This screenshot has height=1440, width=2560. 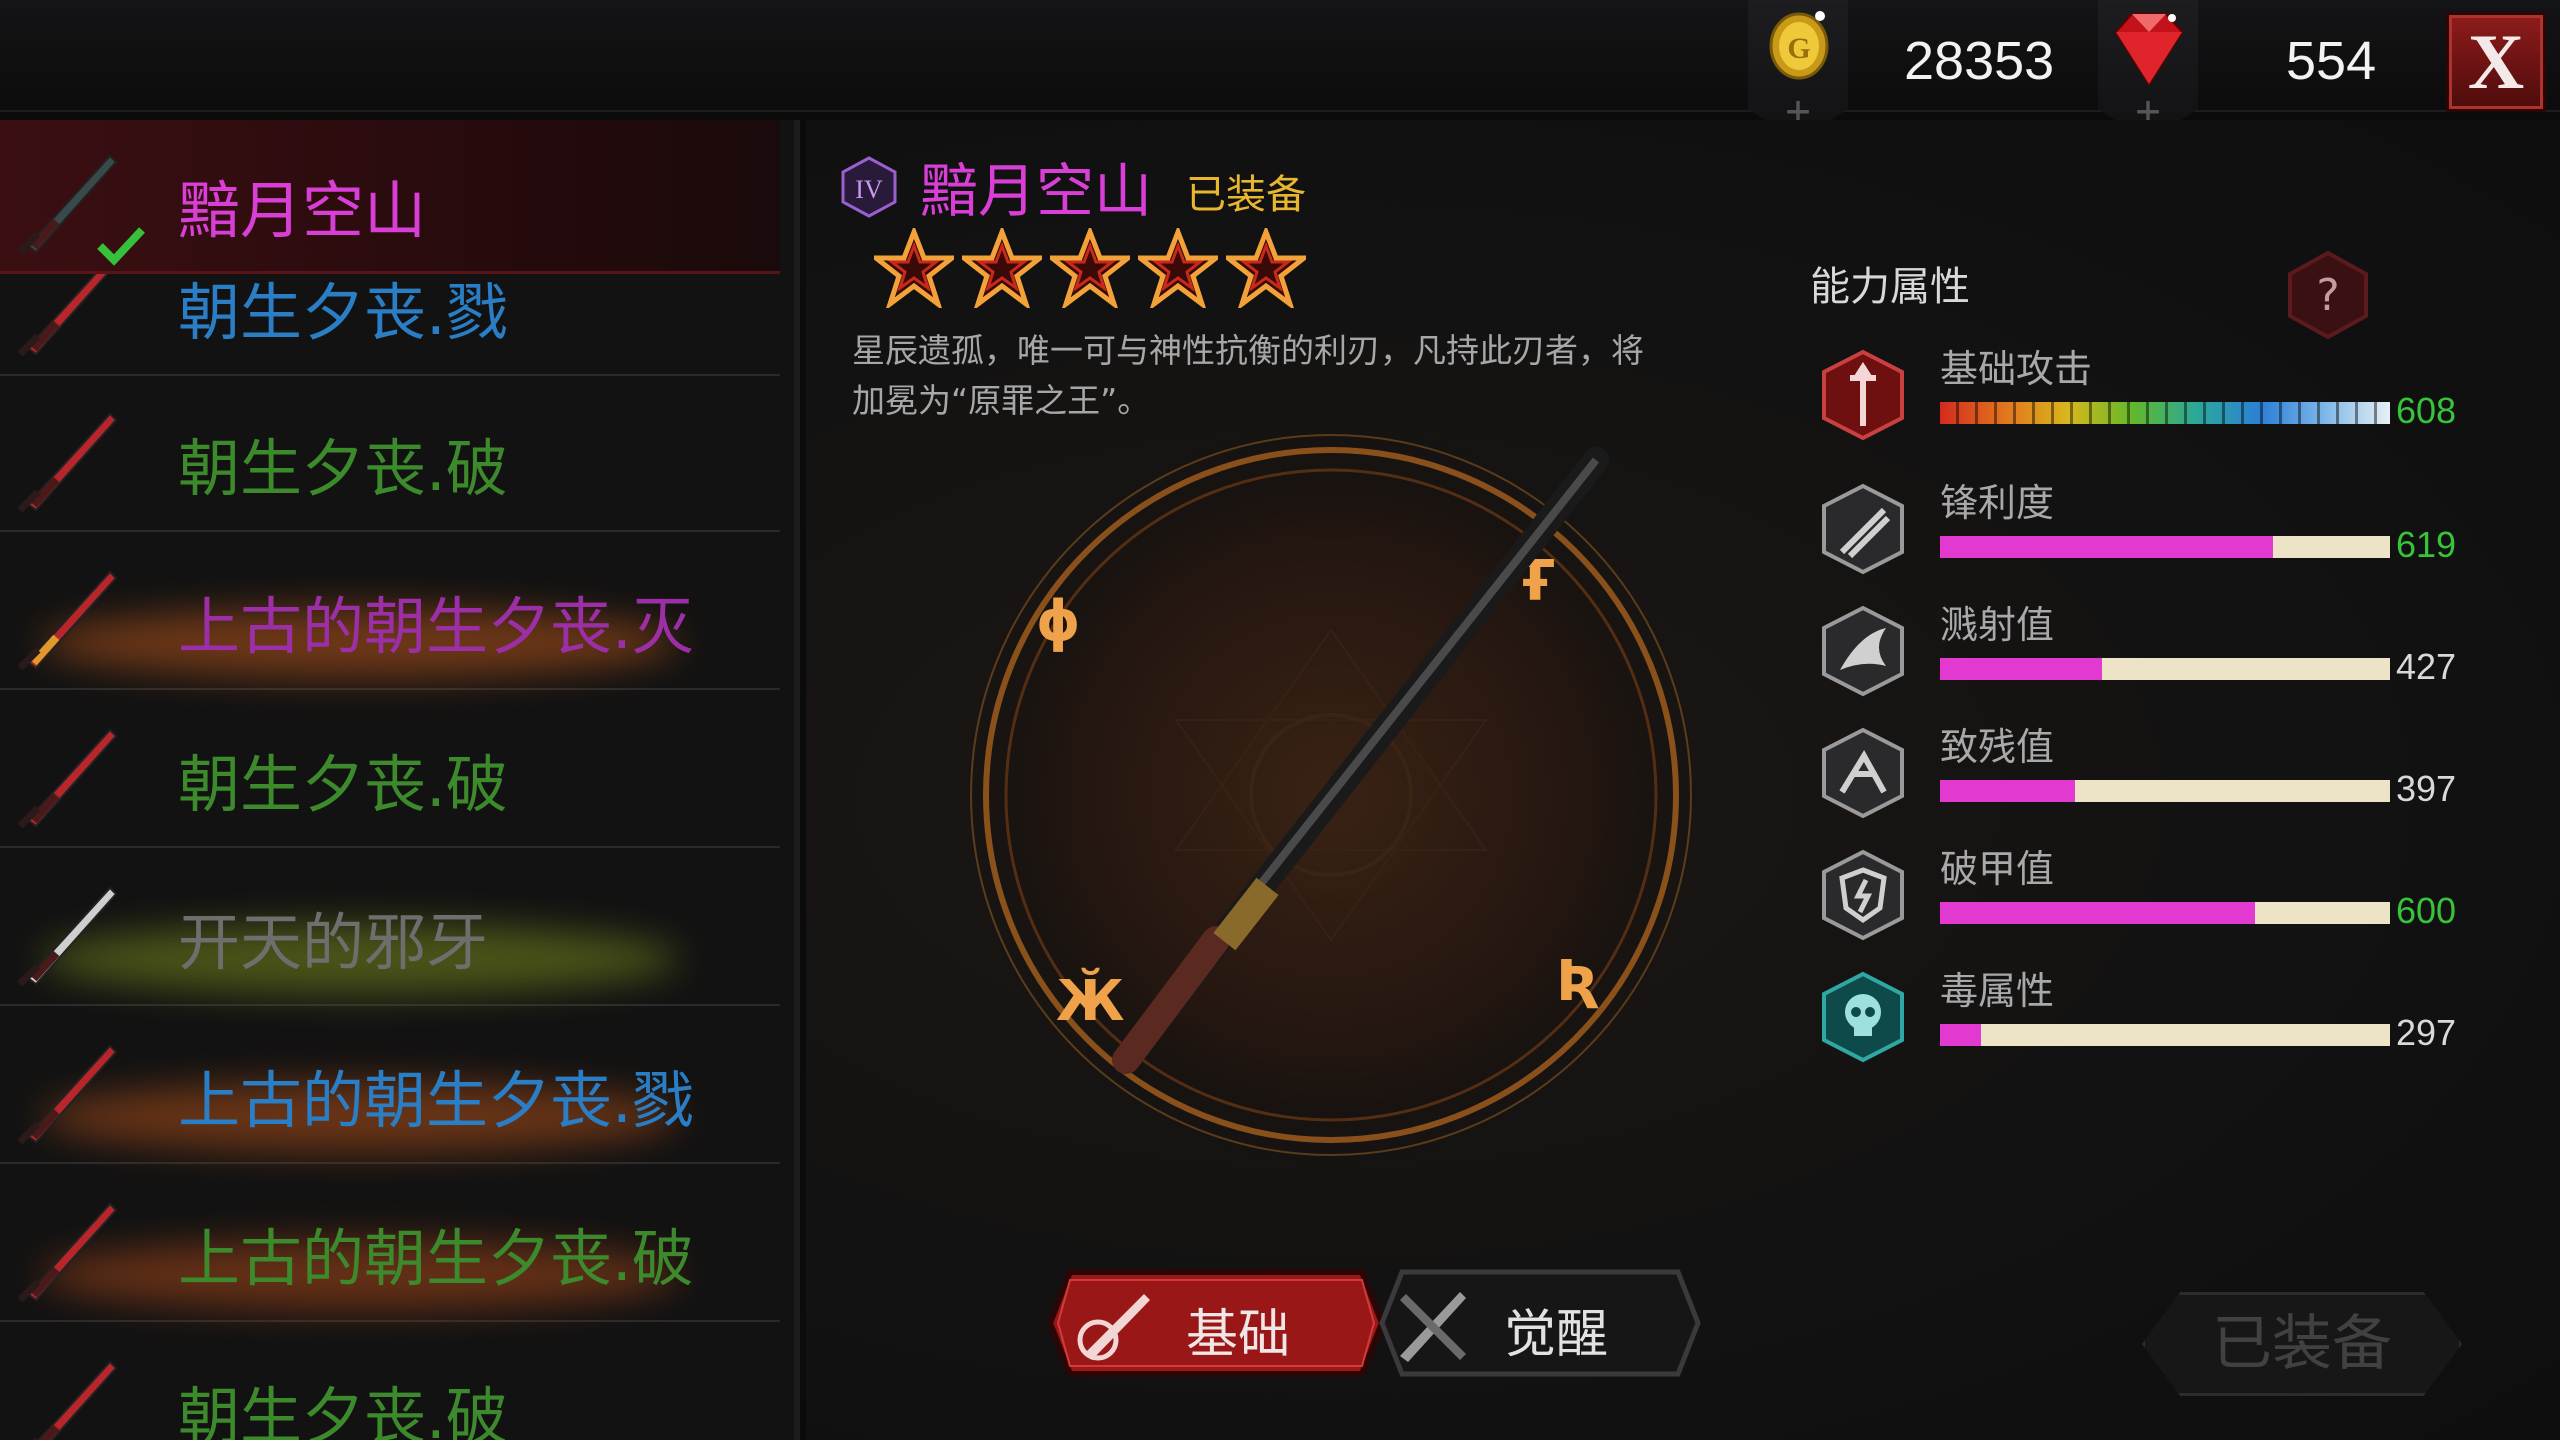 What do you see at coordinates (1556, 1335) in the screenshot?
I see `tab-awaken-label: 觉醒` at bounding box center [1556, 1335].